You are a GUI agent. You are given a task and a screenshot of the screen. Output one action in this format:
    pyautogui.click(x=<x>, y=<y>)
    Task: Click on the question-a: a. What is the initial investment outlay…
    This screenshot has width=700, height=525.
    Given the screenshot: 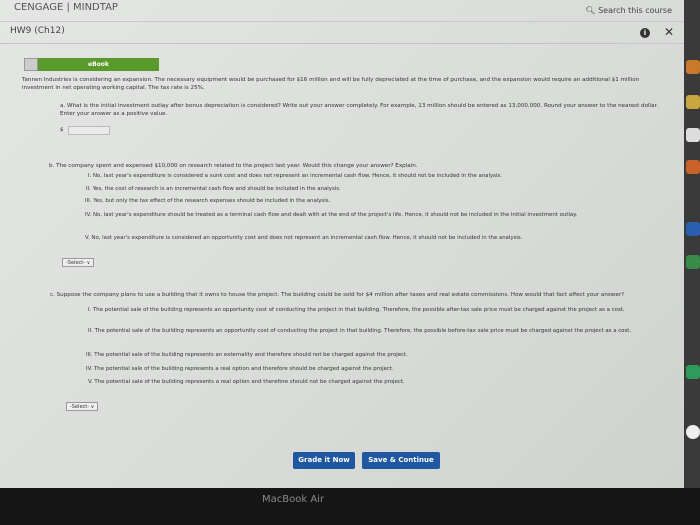 What is the action you would take?
    pyautogui.click(x=359, y=110)
    